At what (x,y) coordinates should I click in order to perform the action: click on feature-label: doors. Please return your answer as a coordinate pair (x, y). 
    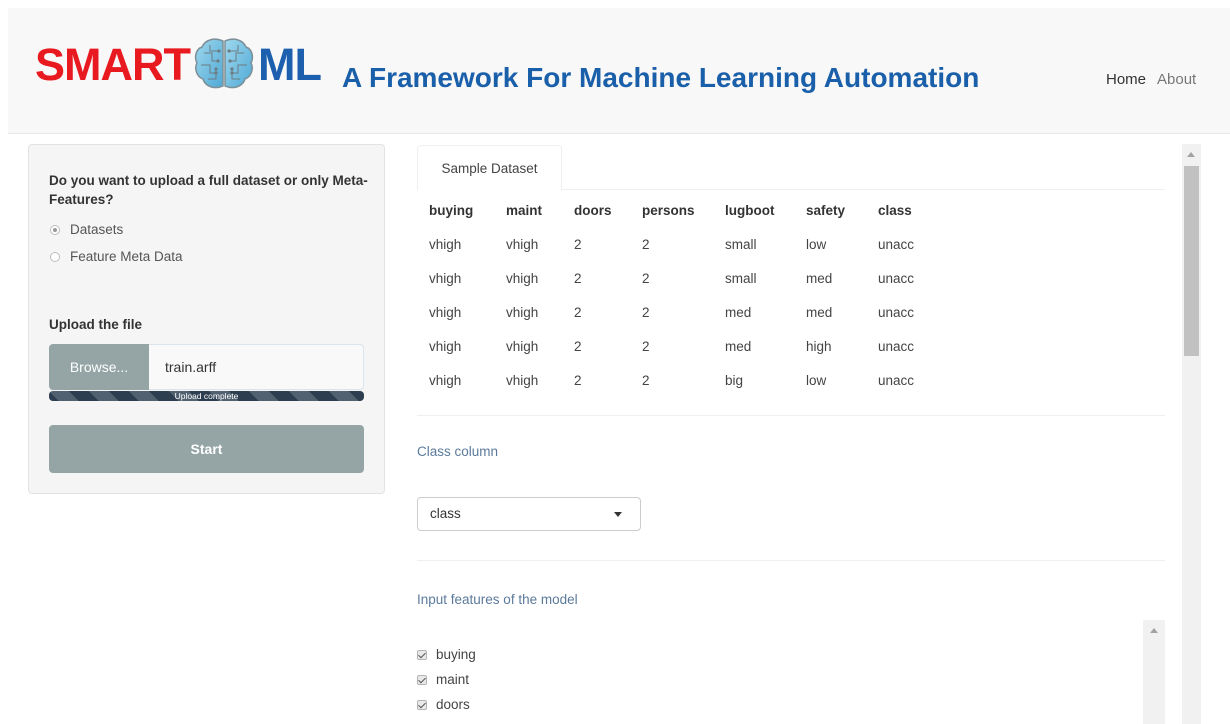
    Looking at the image, I should click on (453, 704).